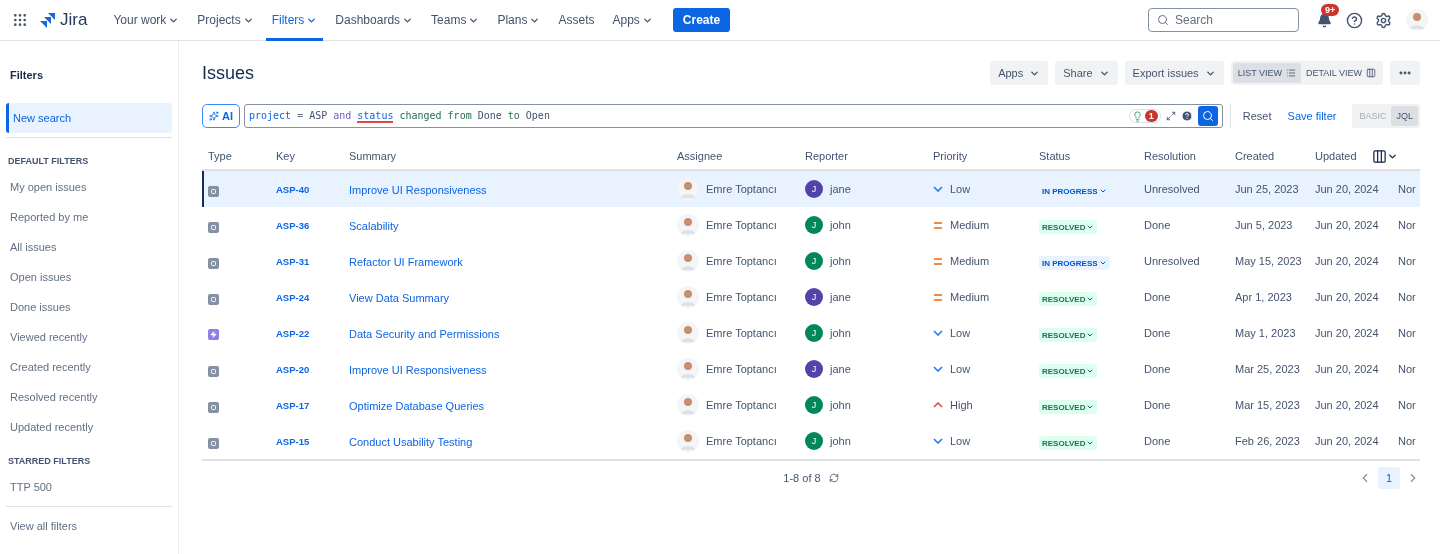 The image size is (1440, 554). What do you see at coordinates (1341, 73) in the screenshot?
I see `view-toggle: DETAIL VIEW` at bounding box center [1341, 73].